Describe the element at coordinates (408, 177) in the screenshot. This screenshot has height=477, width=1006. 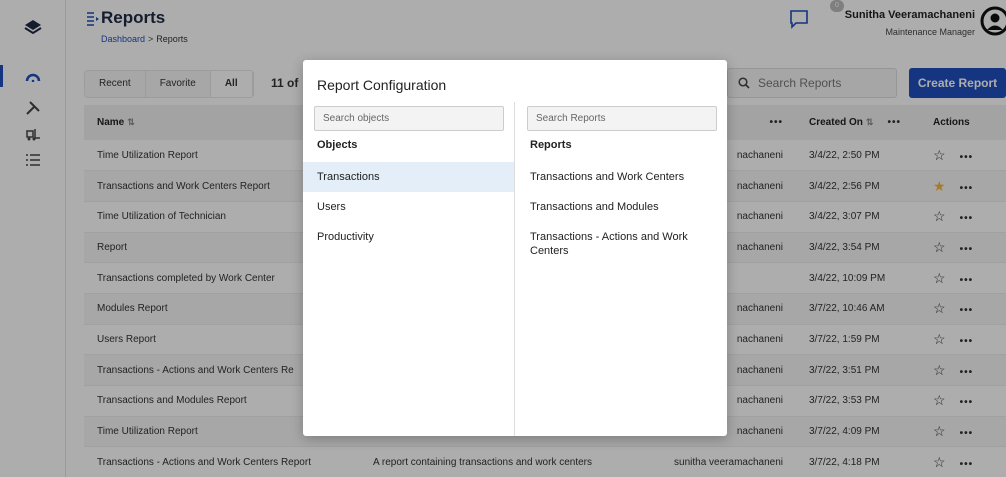
I see `object-item-transactions: Transactions` at that location.